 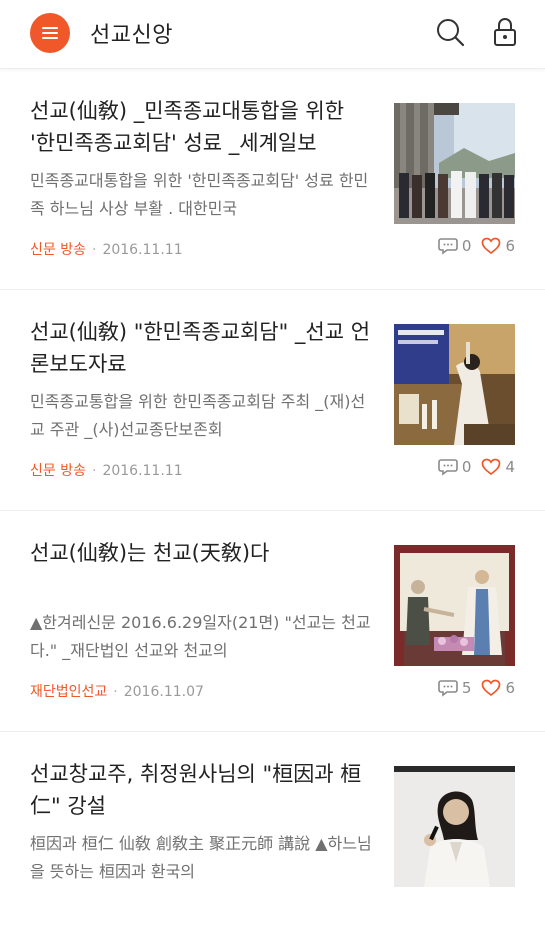 I want to click on like-count: 4, so click(x=498, y=467).